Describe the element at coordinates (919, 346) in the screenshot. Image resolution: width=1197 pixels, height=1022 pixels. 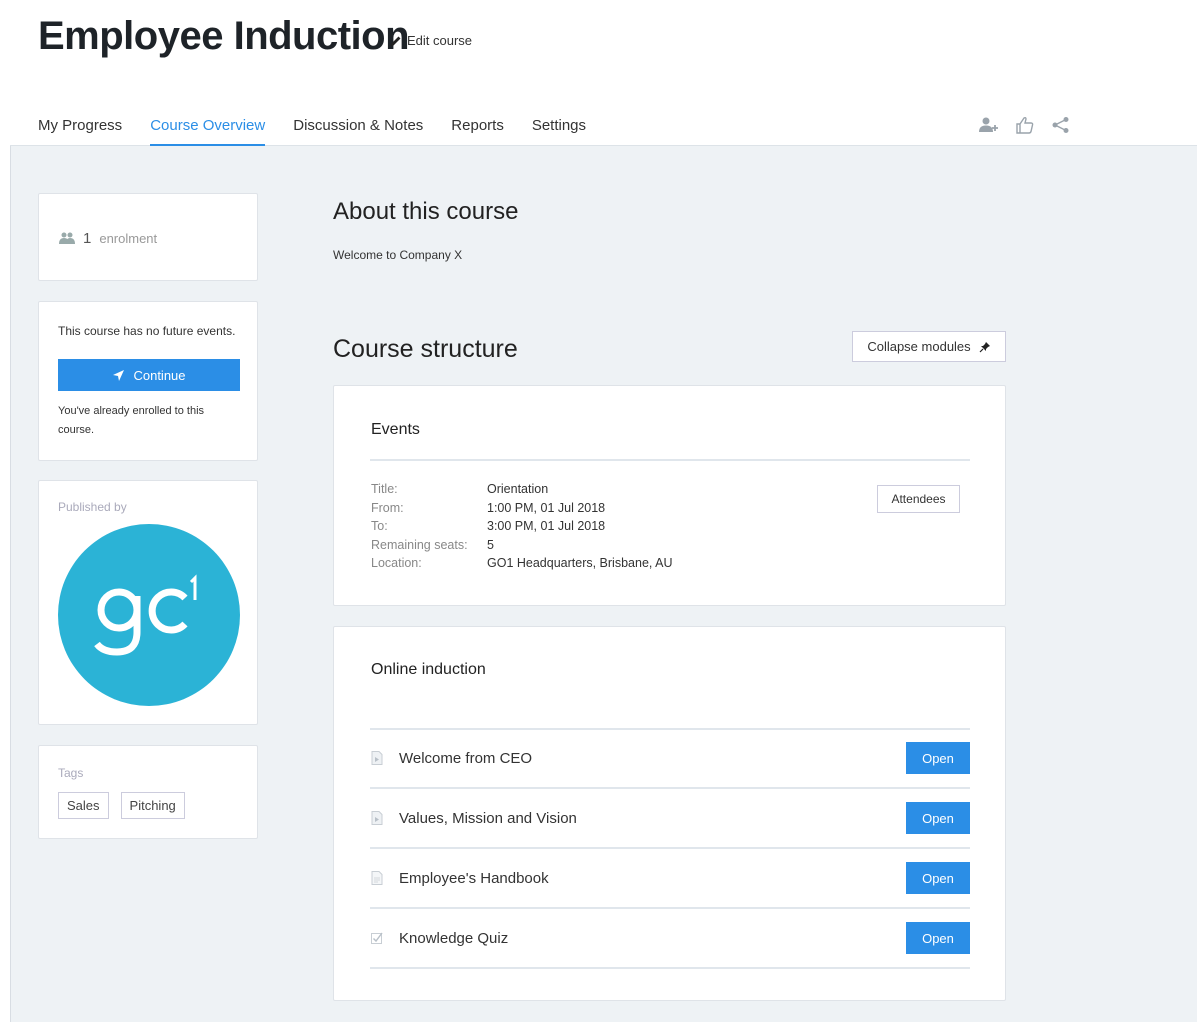
I see `collapse-label: Collapse modules` at that location.